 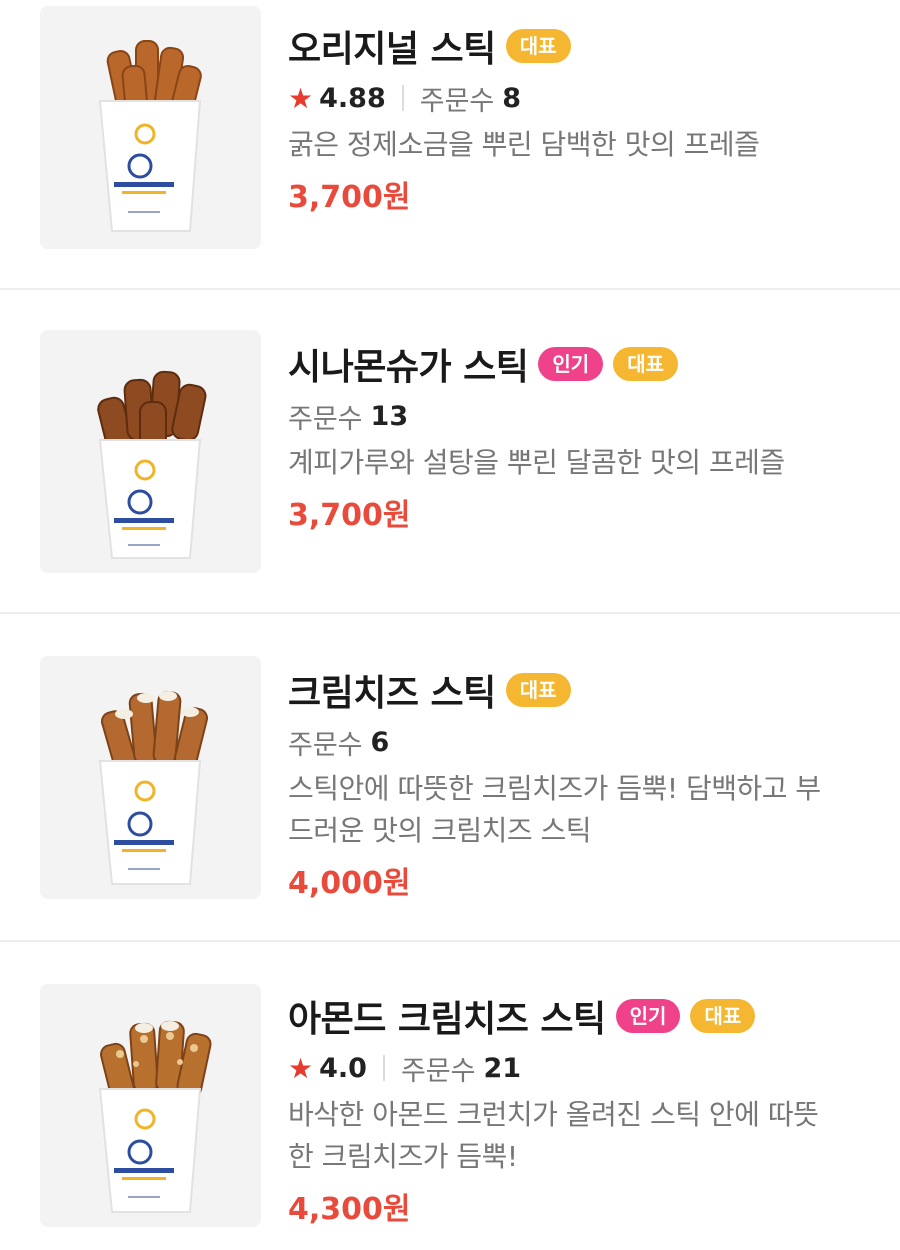 I want to click on meta-row: ★ 4.88 주문수 8, so click(x=574, y=98).